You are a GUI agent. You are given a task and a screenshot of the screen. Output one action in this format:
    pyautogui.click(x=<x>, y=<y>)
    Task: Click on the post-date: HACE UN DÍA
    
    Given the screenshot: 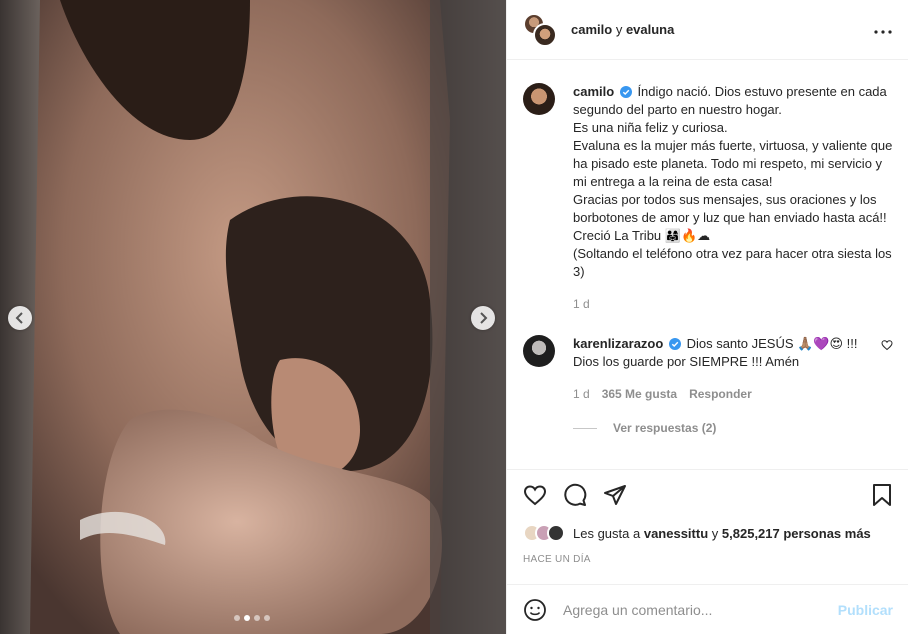 What is the action you would take?
    pyautogui.click(x=708, y=559)
    